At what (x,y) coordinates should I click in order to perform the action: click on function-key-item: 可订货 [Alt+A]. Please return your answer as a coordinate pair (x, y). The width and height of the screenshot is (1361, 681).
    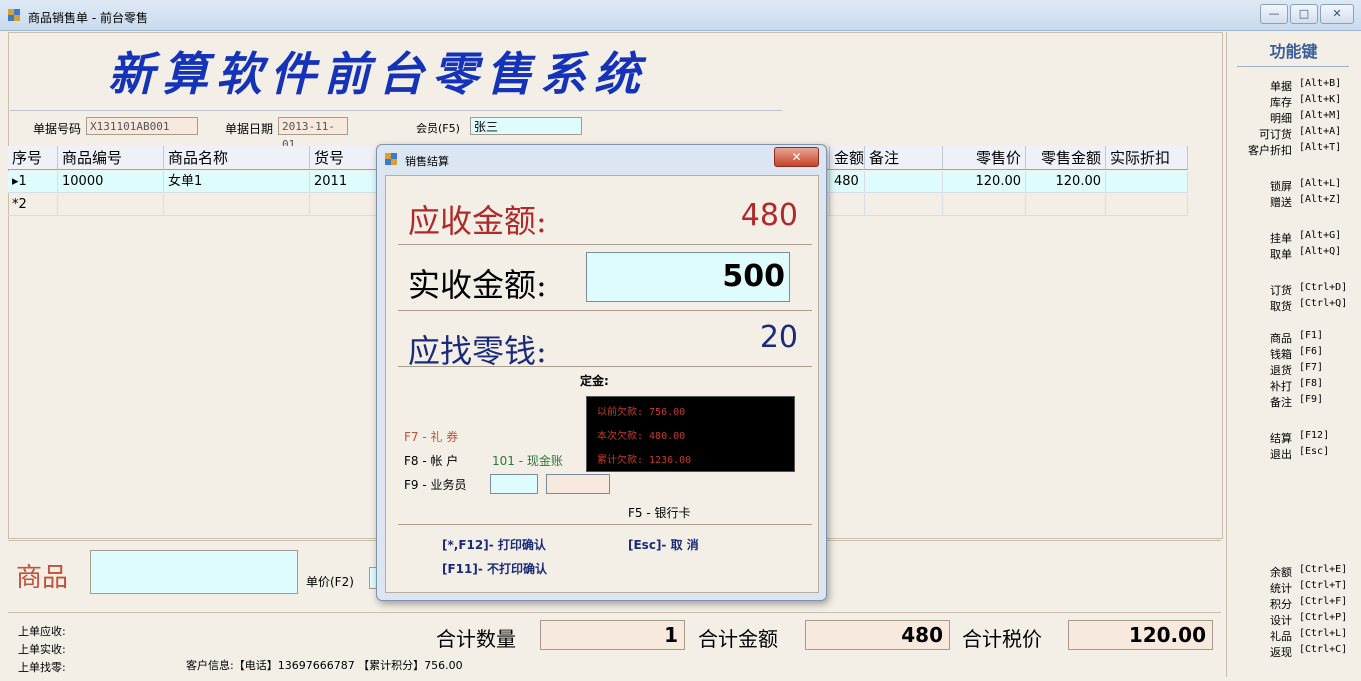
    Looking at the image, I should click on (1293, 134).